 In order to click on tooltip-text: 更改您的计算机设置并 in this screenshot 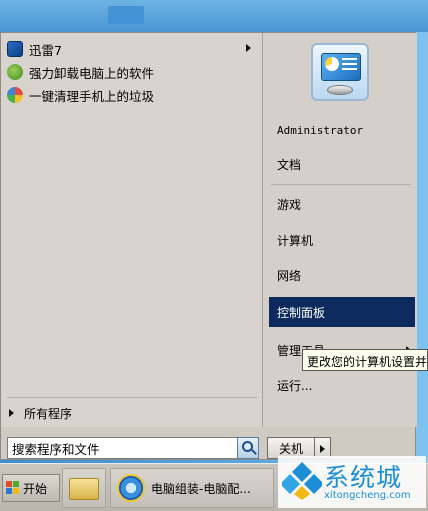, I will do `click(367, 362)`.